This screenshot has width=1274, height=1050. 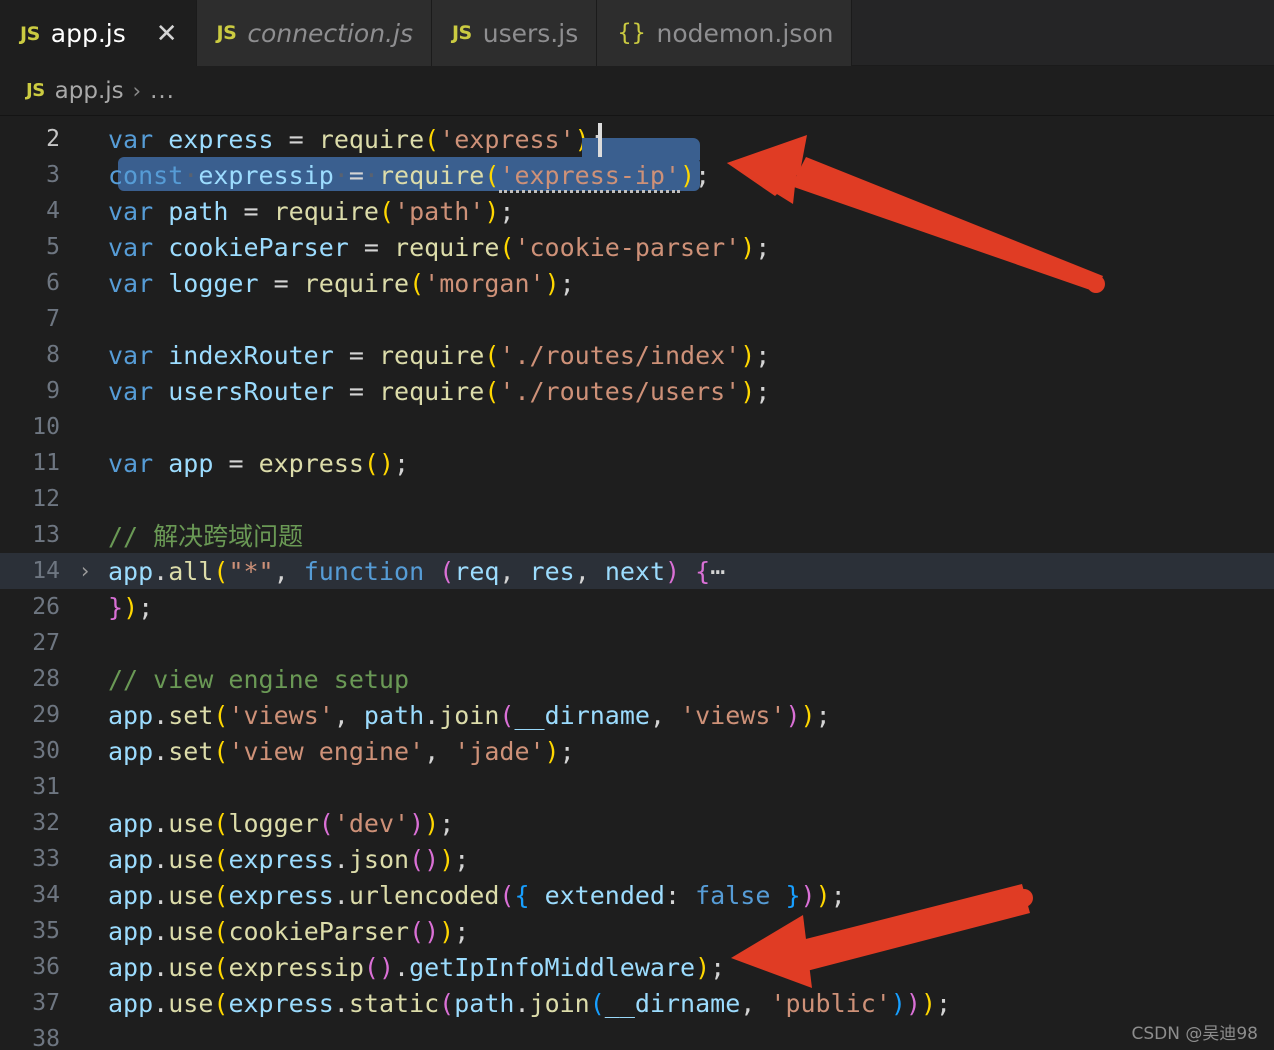 I want to click on line-number: 5, so click(x=53, y=247).